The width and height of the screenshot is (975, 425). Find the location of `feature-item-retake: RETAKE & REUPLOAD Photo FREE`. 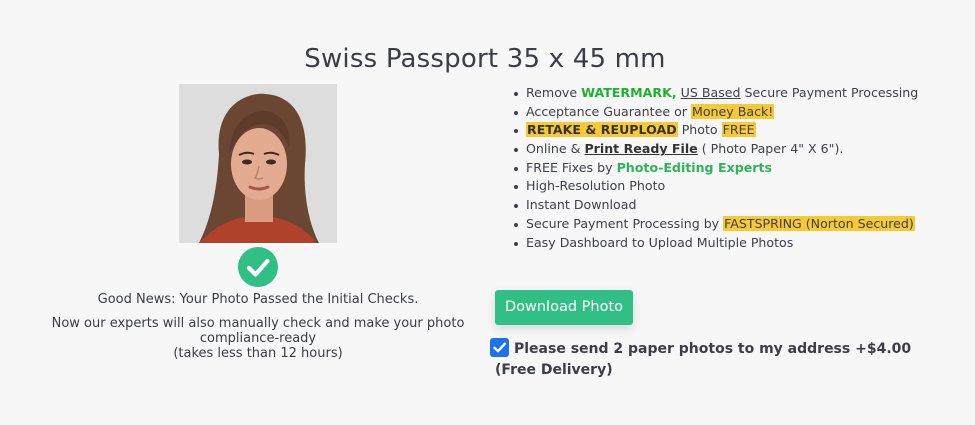

feature-item-retake: RETAKE & REUPLOAD Photo FREE is located at coordinates (715, 130).